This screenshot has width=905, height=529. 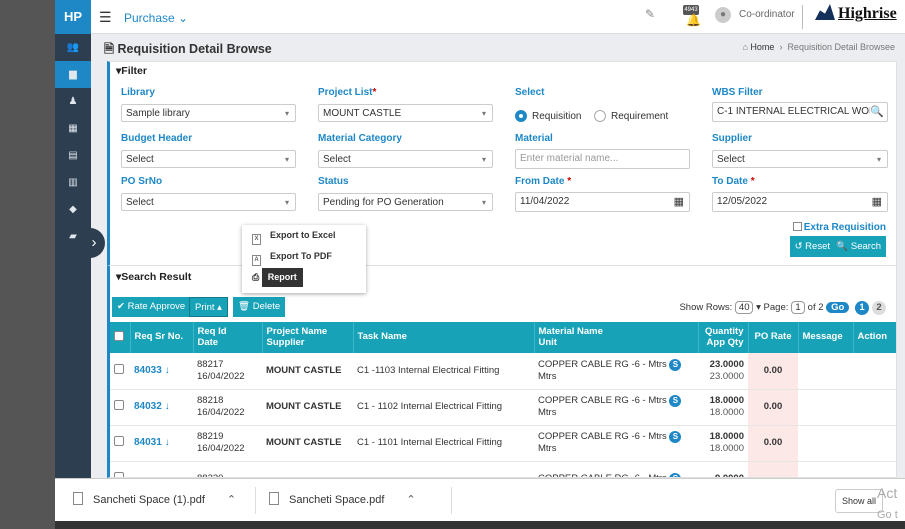 What do you see at coordinates (858, 501) in the screenshot?
I see `show-all-button: Show all` at bounding box center [858, 501].